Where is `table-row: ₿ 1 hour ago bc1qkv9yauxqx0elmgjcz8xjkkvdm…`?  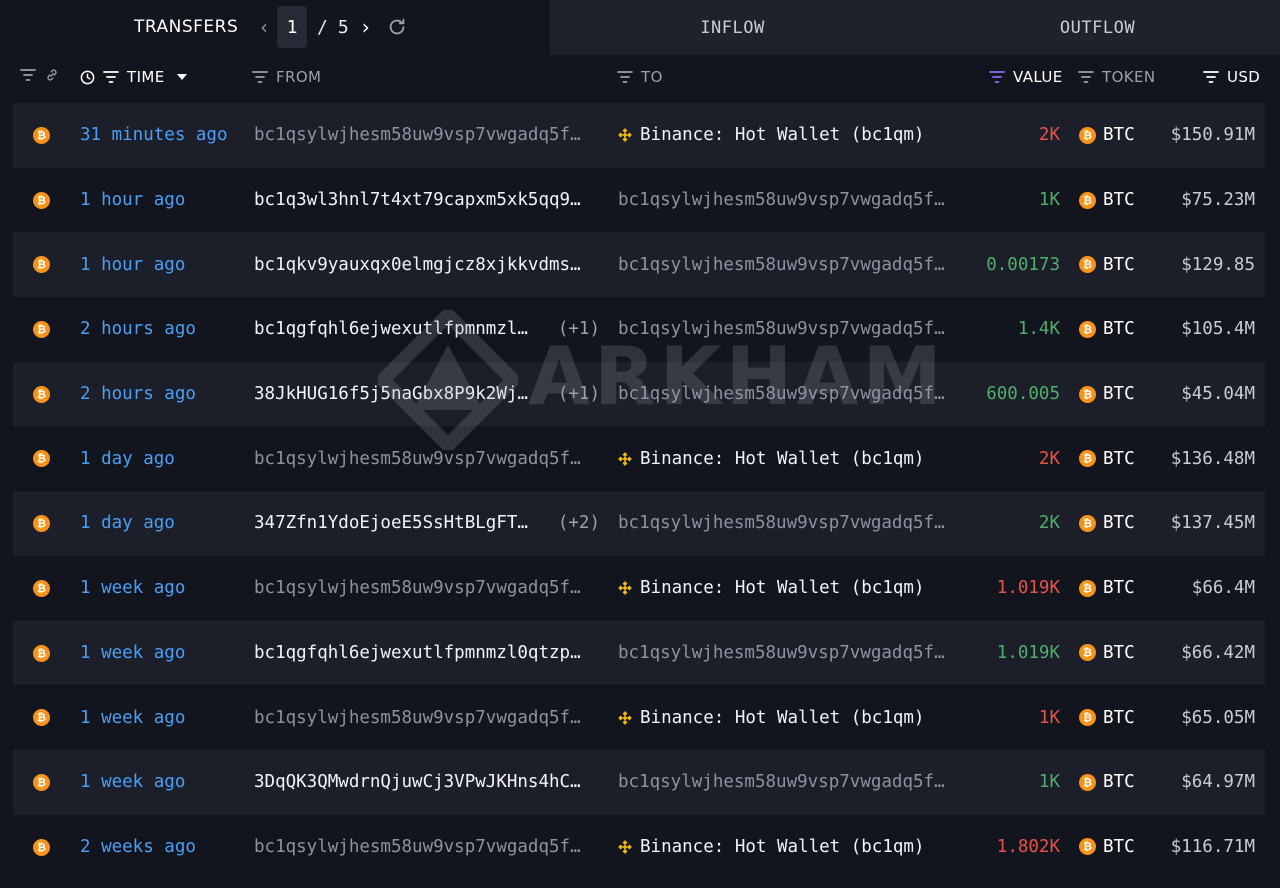
table-row: ₿ 1 hour ago bc1qkv9yauxqx0elmgjcz8xjkkvdm… is located at coordinates (639, 265).